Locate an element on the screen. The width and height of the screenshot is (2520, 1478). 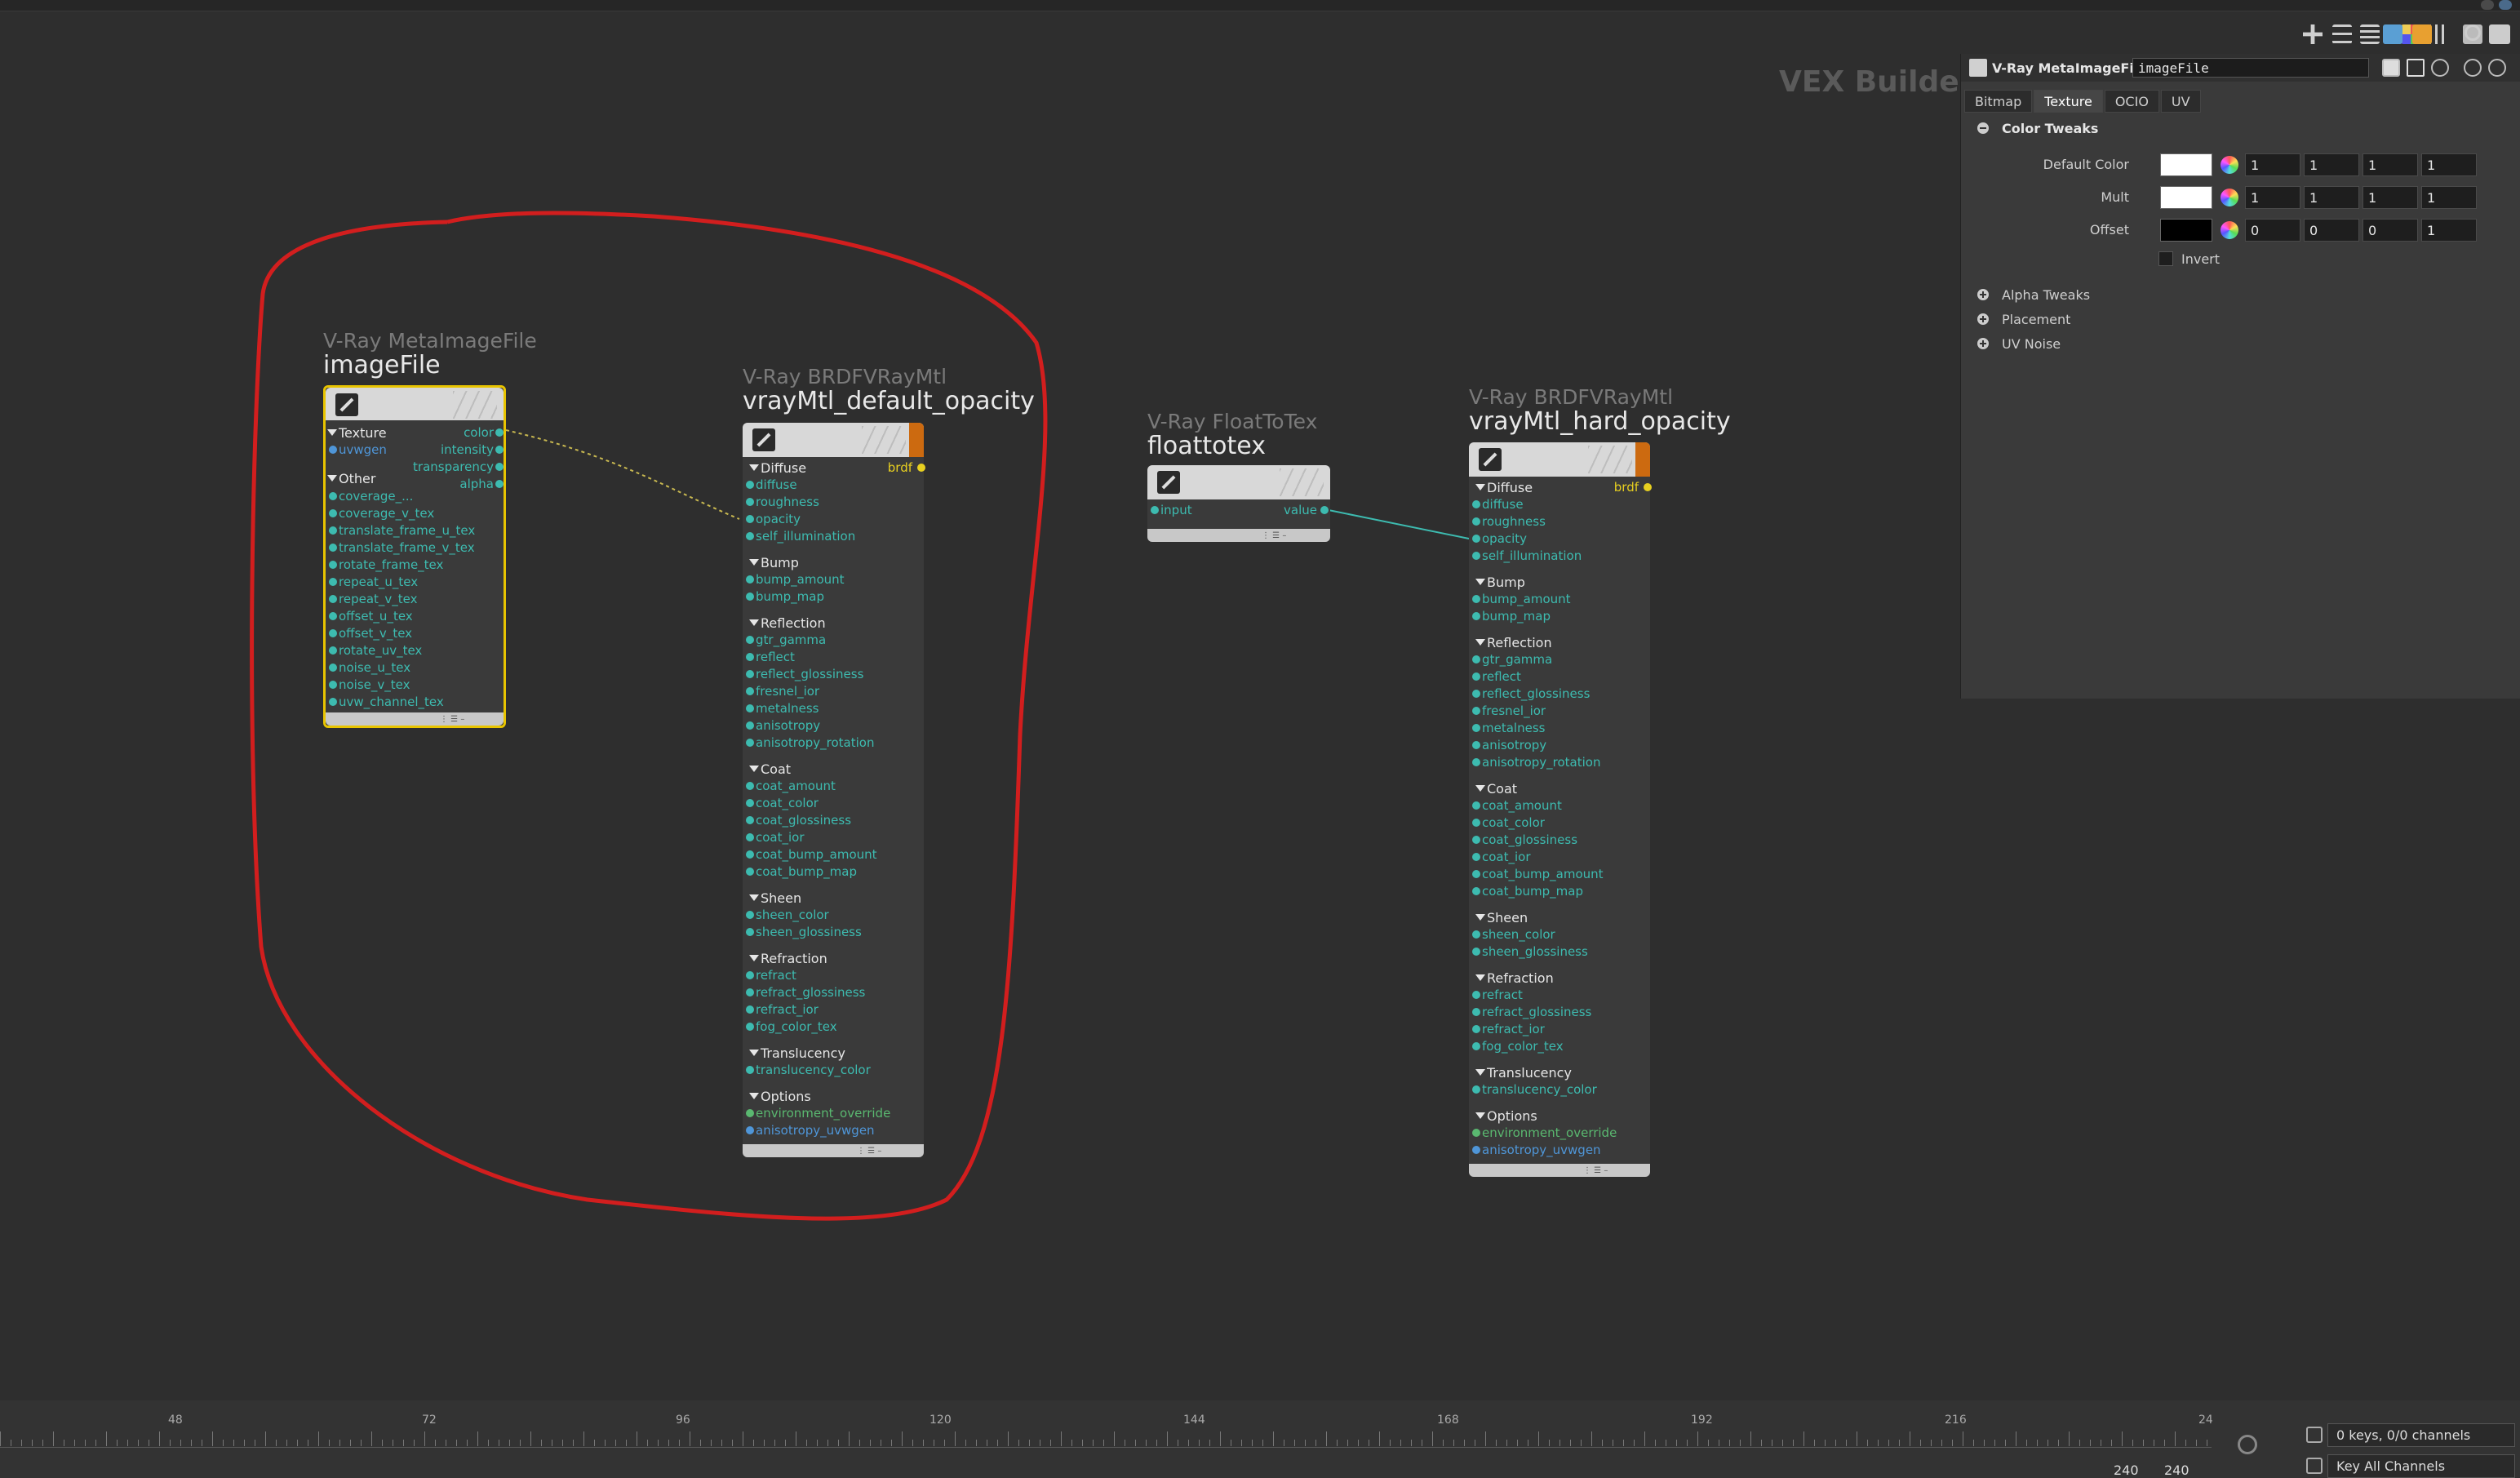
timeline-tick-label: 120 is located at coordinates (940, 1420).